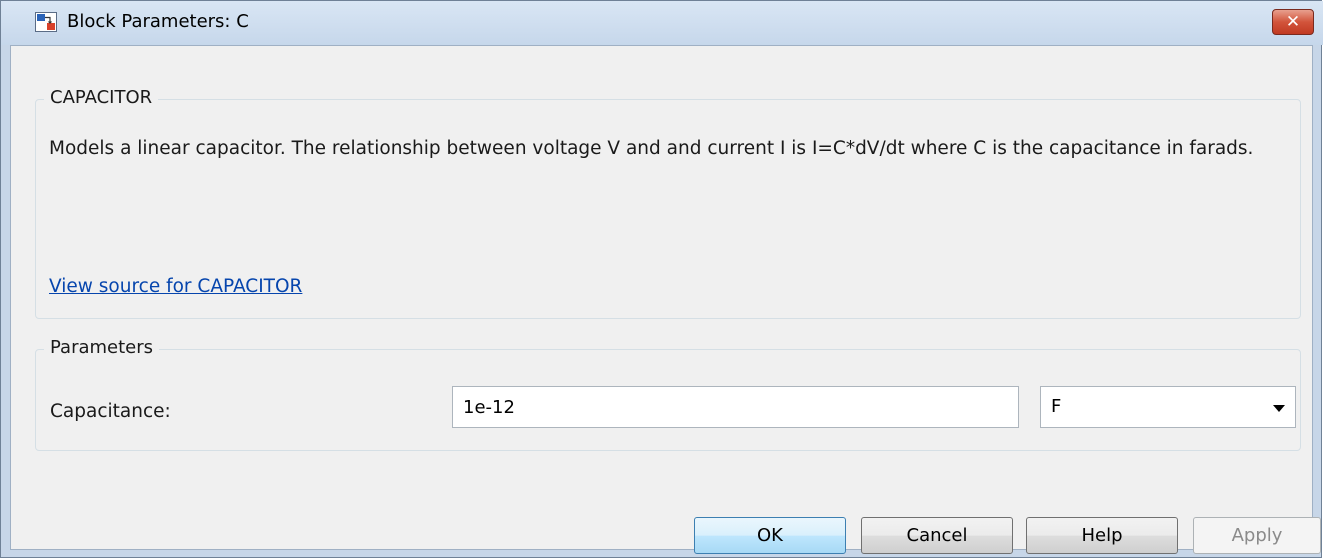  I want to click on unit-dropdown: F, so click(1168, 407).